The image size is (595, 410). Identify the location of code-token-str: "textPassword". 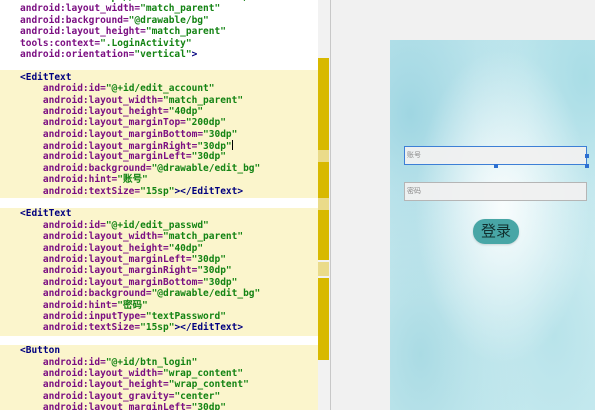
(185, 316).